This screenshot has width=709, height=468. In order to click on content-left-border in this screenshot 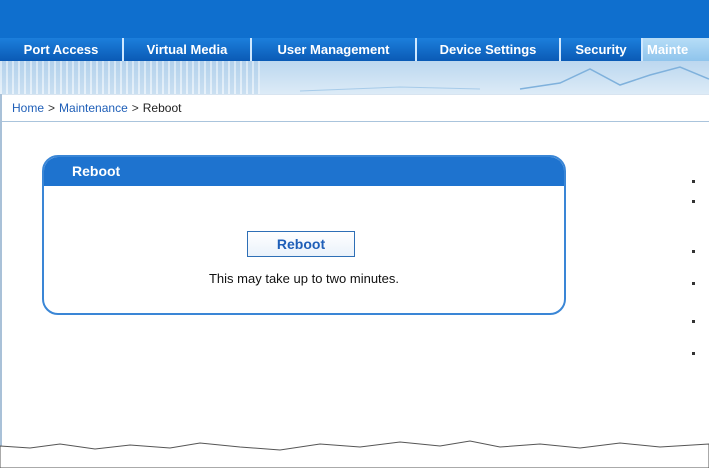, I will do `click(1, 274)`.